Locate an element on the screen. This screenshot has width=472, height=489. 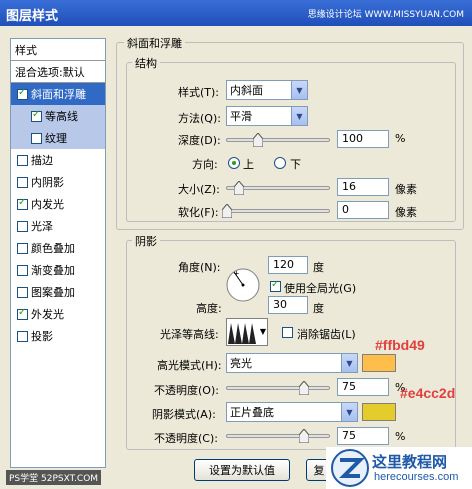
style-select: 内斜面 ▼ is located at coordinates (267, 90).